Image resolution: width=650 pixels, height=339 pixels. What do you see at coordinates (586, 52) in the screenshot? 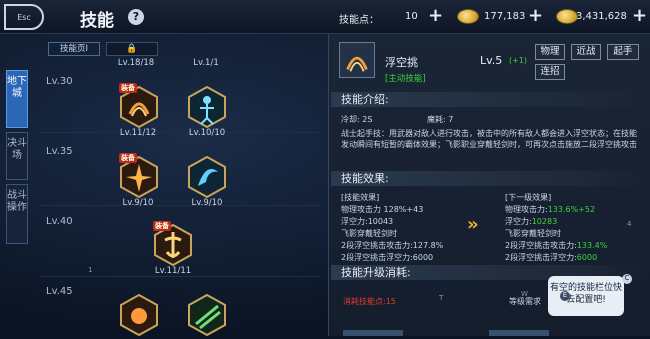
I see `tag-melee: 近战` at bounding box center [586, 52].